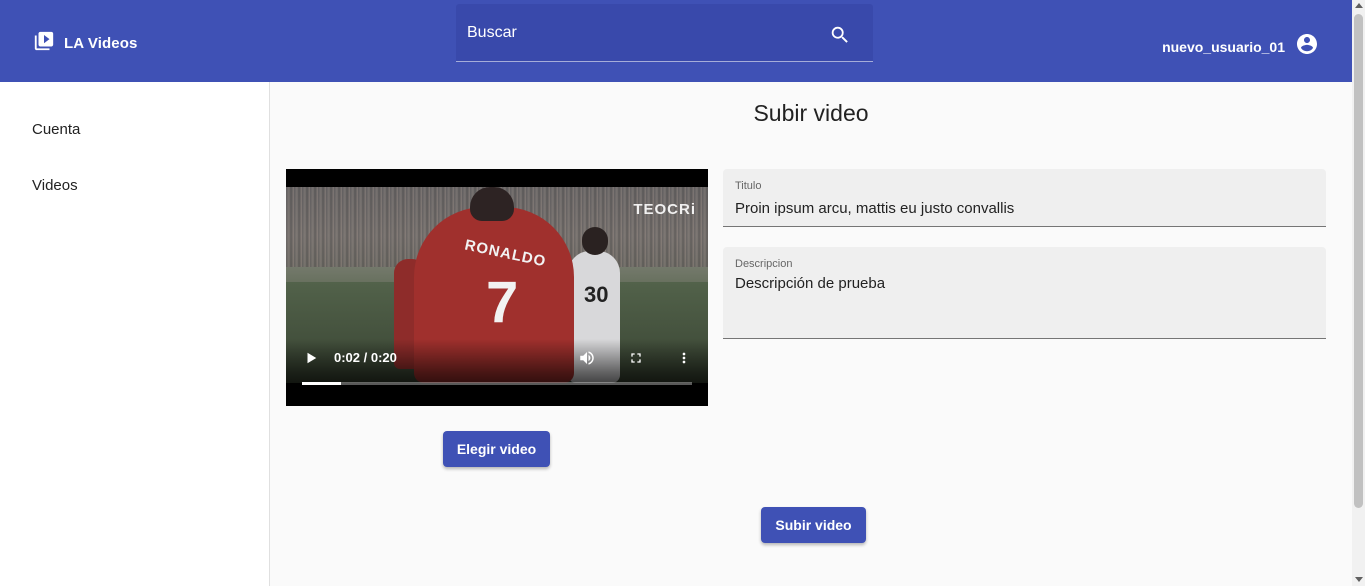 The image size is (1365, 586). I want to click on account-circle-icon, so click(1307, 46).